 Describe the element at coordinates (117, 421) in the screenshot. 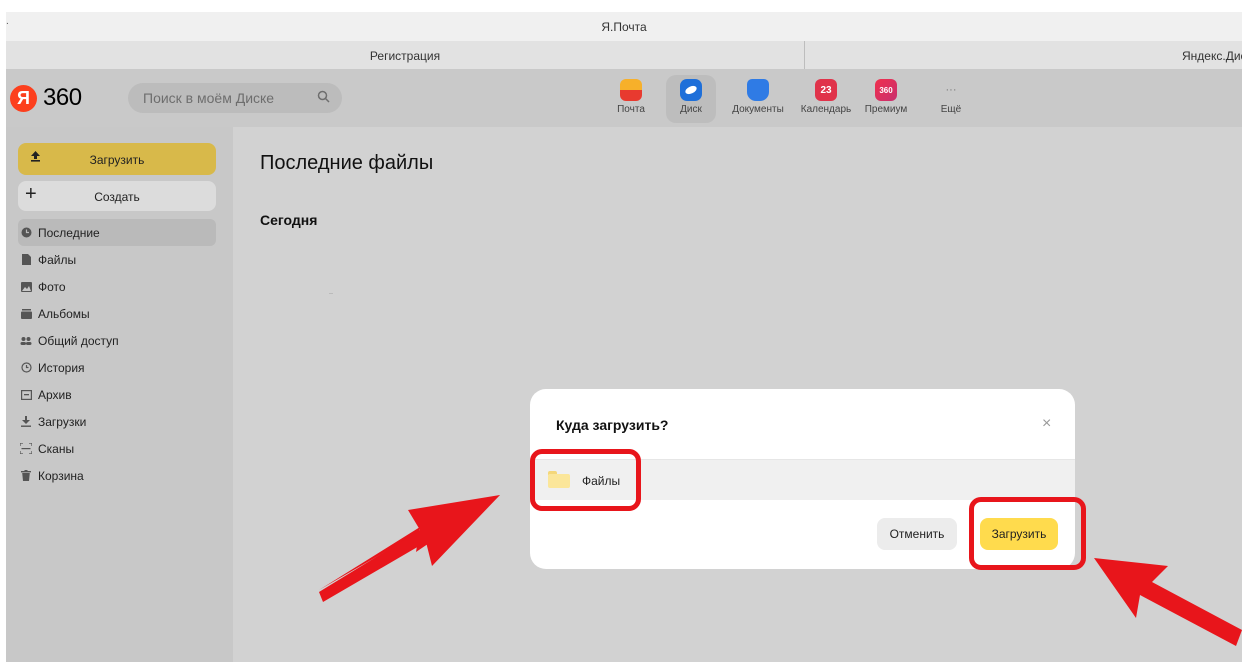

I see `sidebar-item-downloads: Загрузки` at that location.